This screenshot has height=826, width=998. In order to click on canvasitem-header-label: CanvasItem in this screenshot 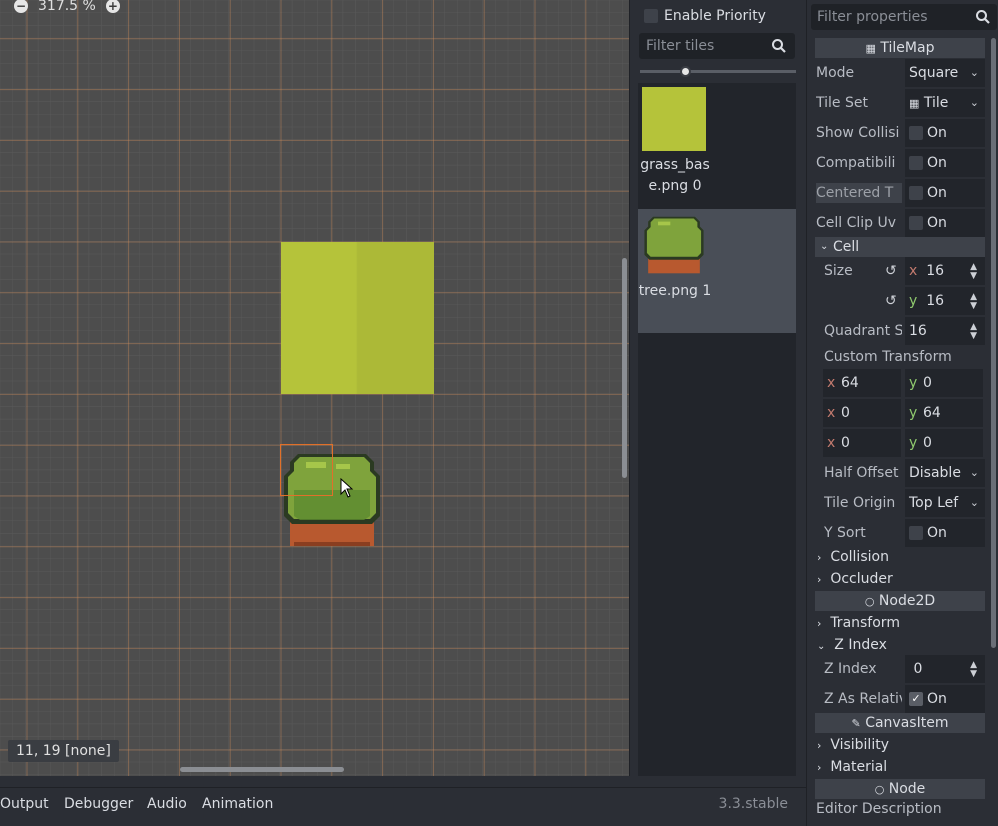, I will do `click(907, 723)`.